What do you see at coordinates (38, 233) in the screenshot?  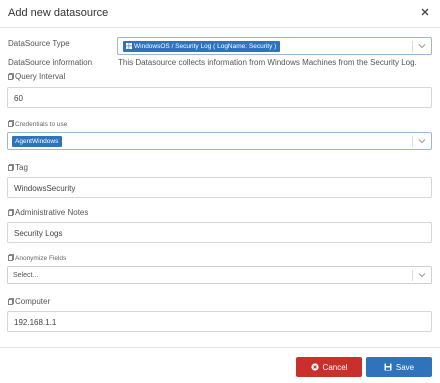 I see `admin-notes-value: Security Logs` at bounding box center [38, 233].